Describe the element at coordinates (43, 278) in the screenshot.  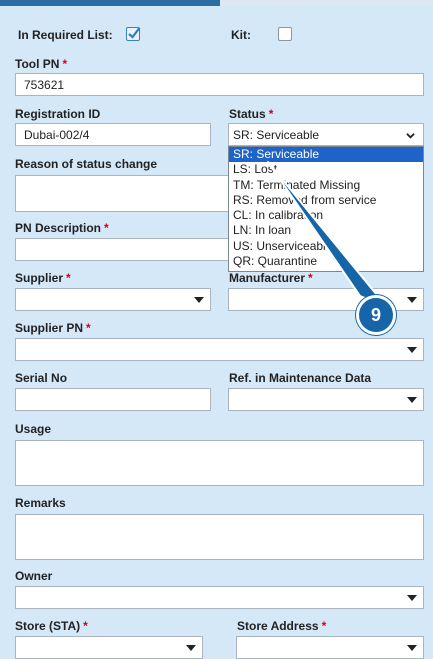
I see `supplier-label: Supplier *` at that location.